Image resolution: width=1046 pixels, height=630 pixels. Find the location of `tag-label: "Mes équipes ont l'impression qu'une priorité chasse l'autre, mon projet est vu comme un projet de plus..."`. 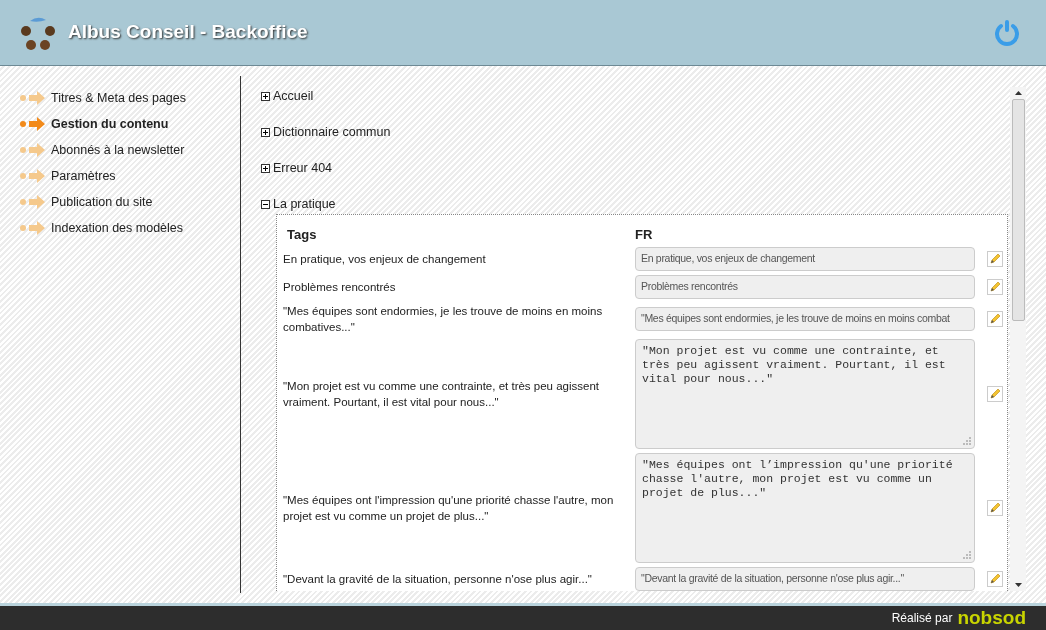

tag-label: "Mes équipes ont l'impression qu'une priorité chasse l'autre, mon projet est vu comme un projet de plus..." is located at coordinates (449, 508).